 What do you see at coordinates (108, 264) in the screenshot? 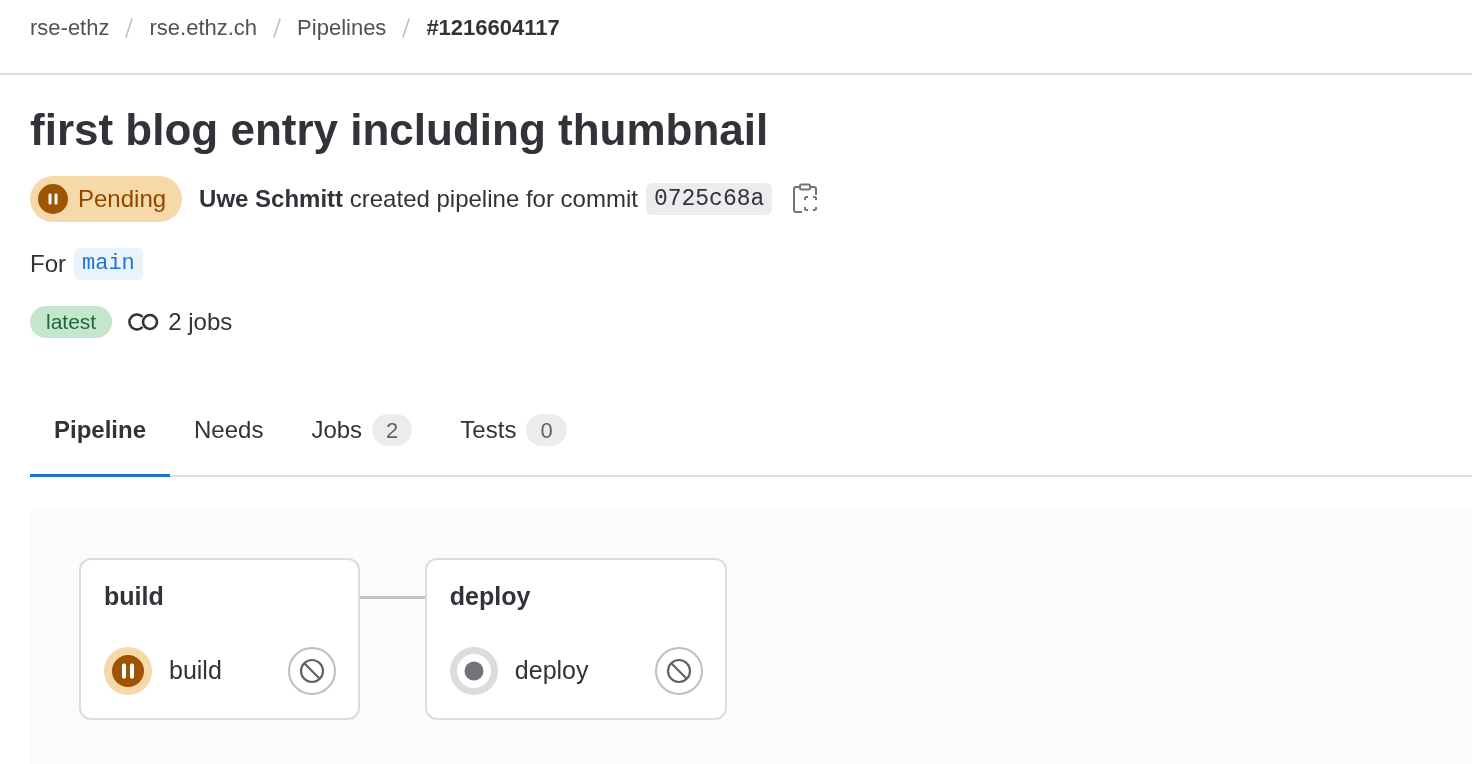
I see `branch-link: main` at bounding box center [108, 264].